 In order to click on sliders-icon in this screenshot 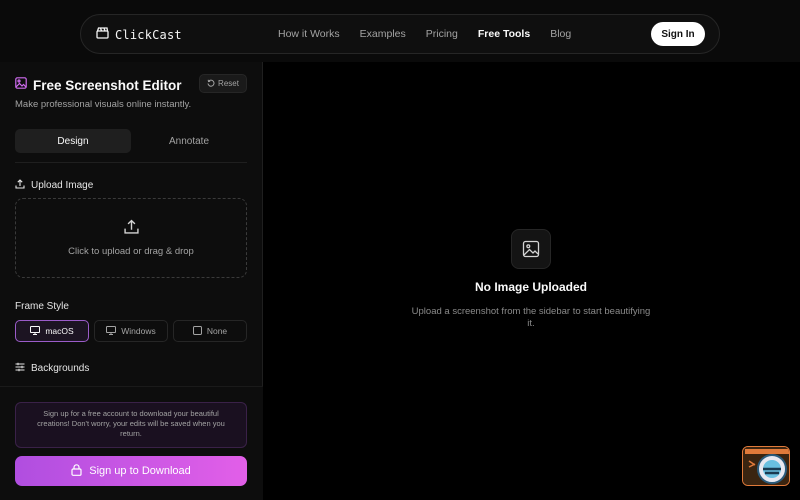, I will do `click(20, 368)`.